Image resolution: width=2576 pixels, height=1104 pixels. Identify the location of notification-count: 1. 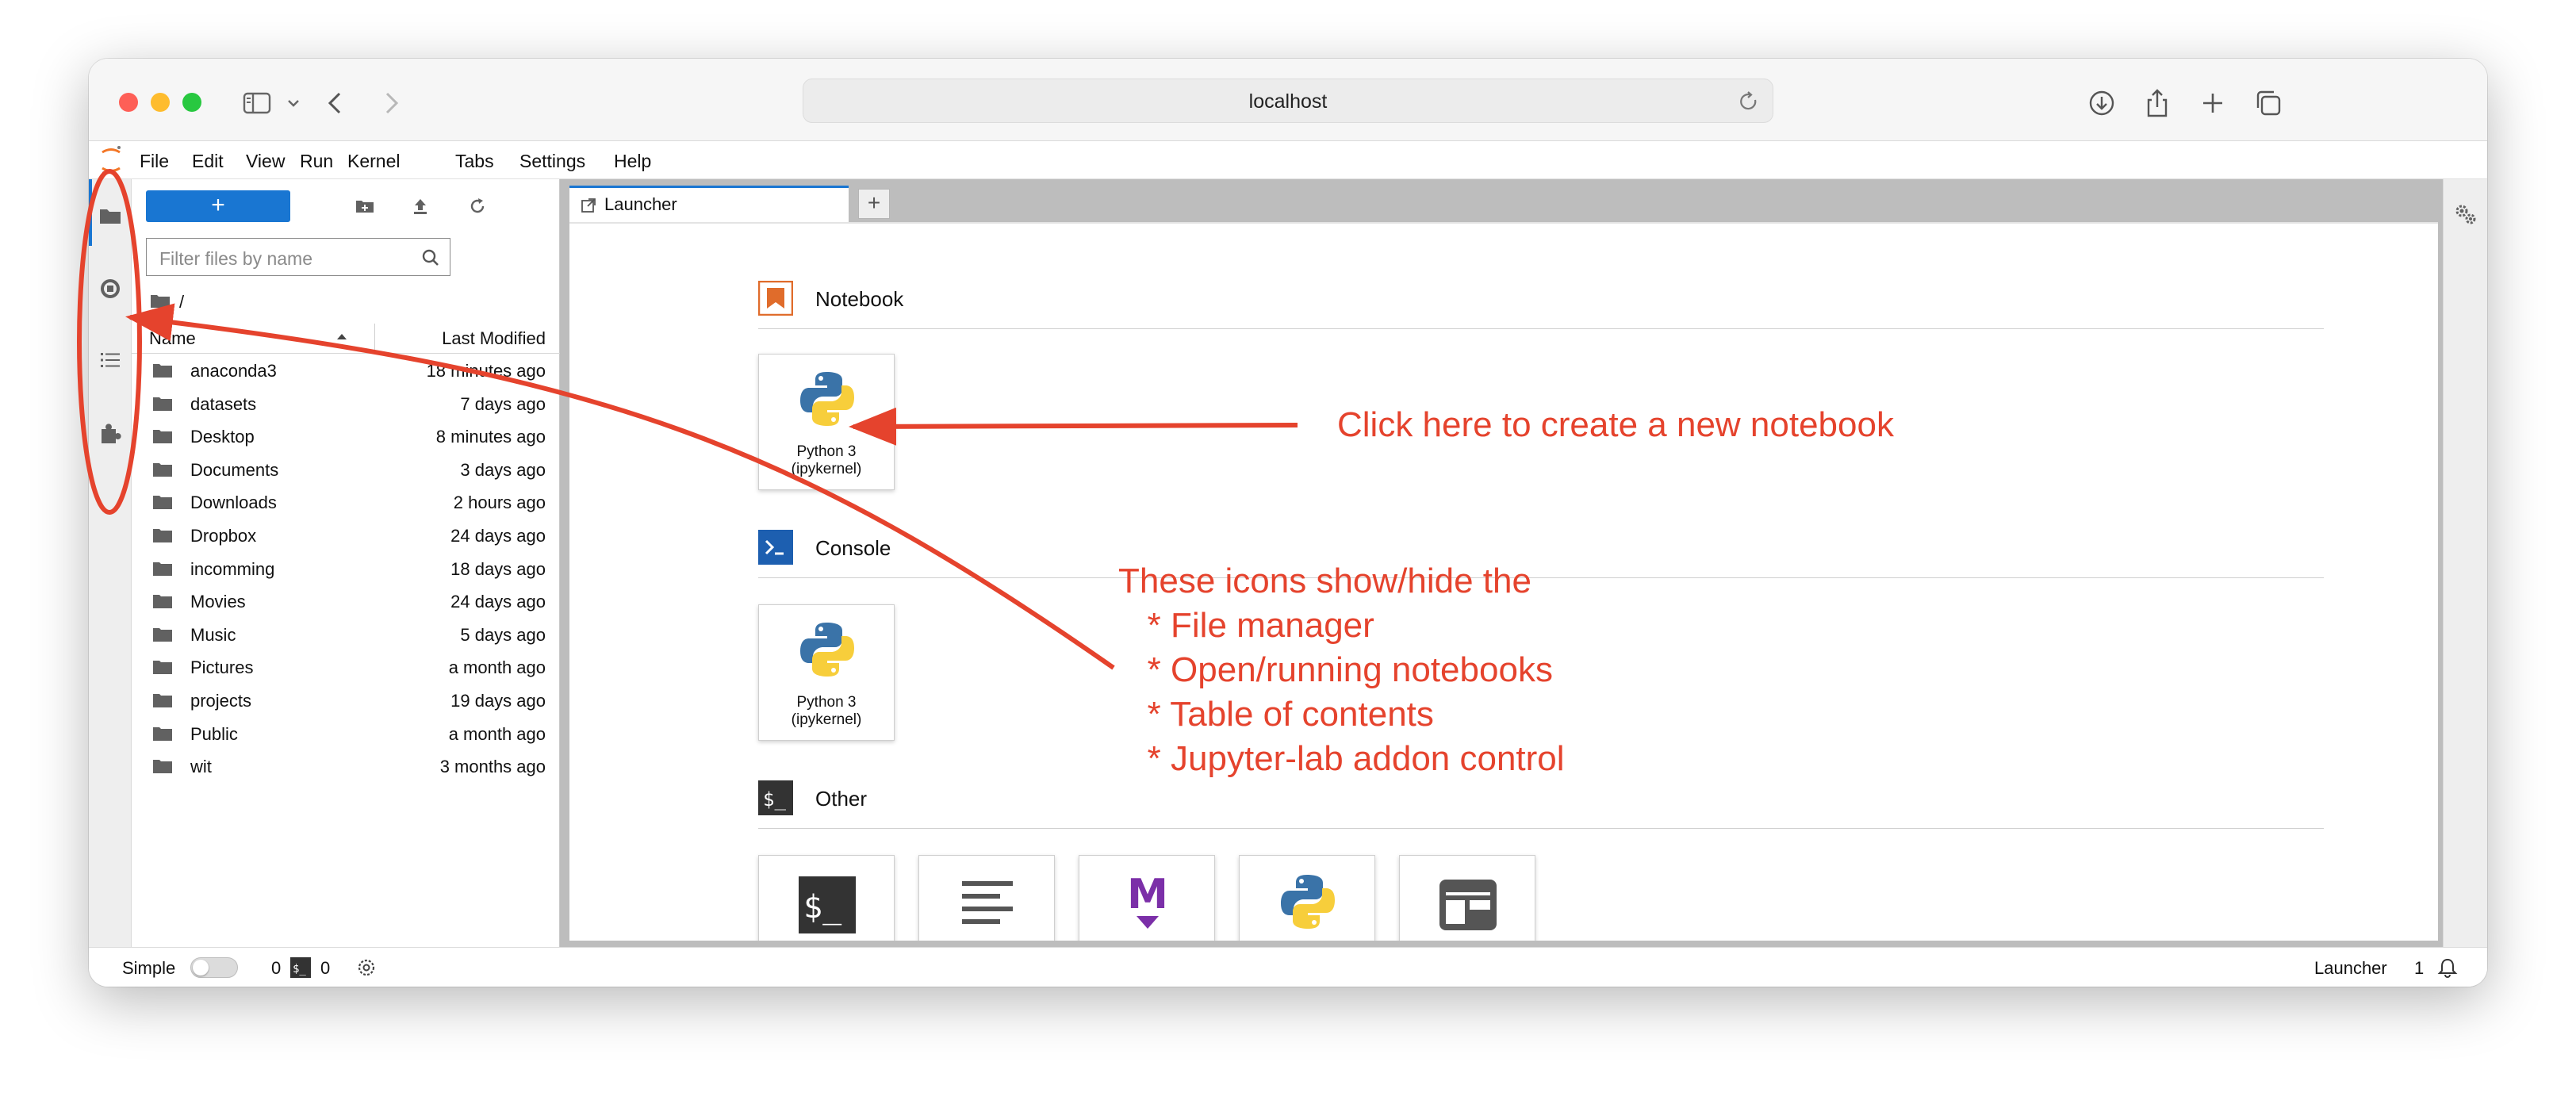
(2419, 968).